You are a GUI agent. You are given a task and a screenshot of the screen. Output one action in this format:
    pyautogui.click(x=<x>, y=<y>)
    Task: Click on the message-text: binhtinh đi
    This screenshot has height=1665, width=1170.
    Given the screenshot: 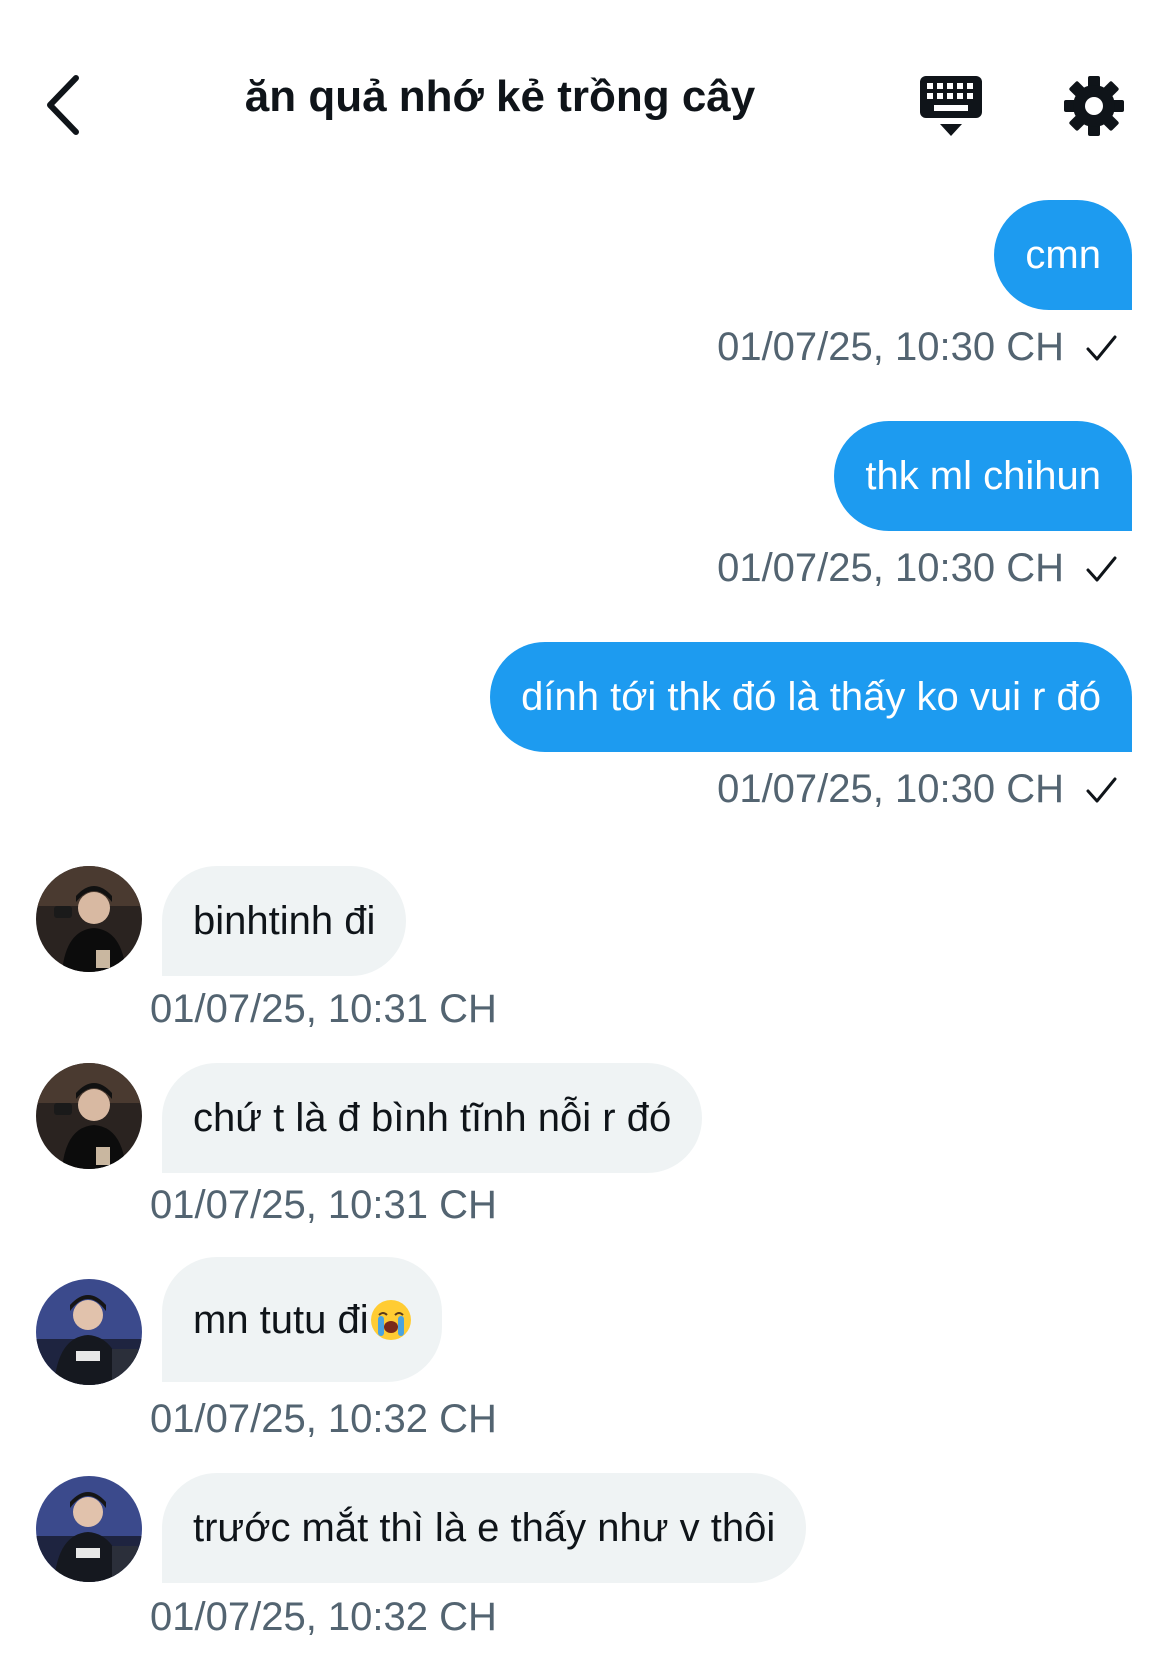 What is the action you would take?
    pyautogui.click(x=284, y=921)
    